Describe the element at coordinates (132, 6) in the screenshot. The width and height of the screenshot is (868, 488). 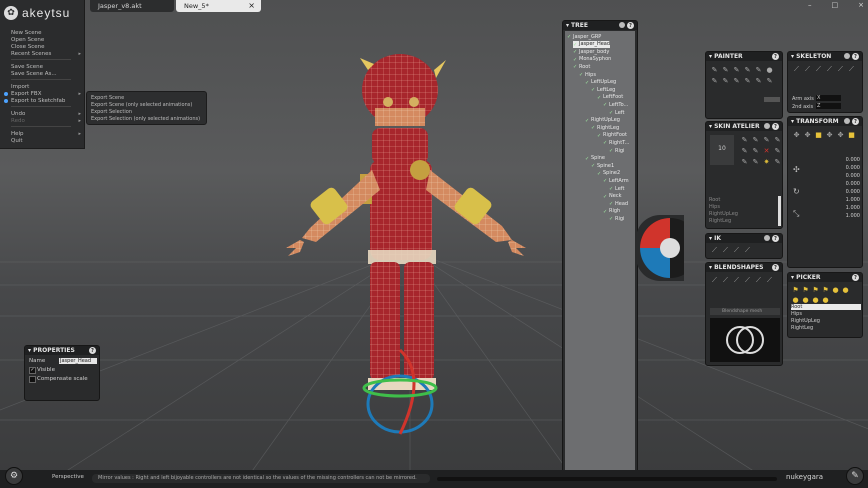
I see `tab-jasper-v8: Jasper_v8.akt` at that location.